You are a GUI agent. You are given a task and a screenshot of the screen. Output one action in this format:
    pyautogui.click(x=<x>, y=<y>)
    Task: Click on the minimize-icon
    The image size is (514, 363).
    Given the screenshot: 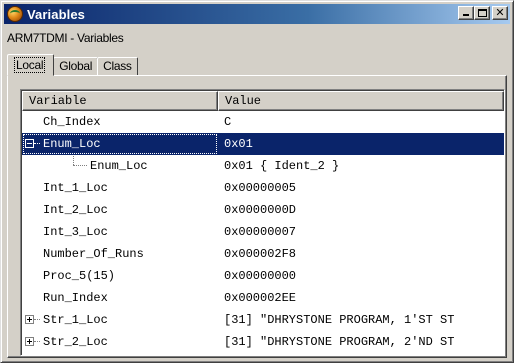 What is the action you would take?
    pyautogui.click(x=466, y=15)
    